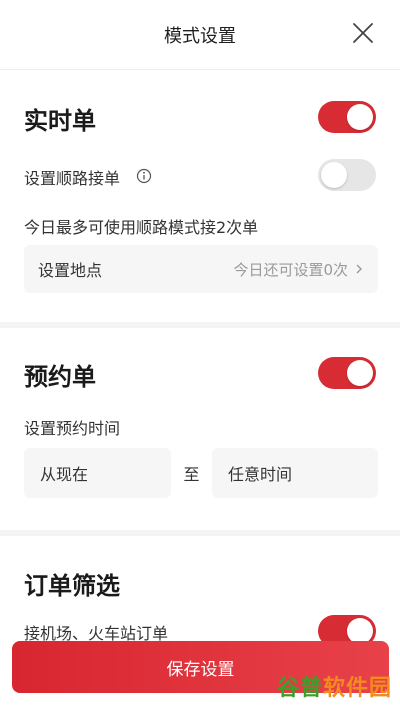 The width and height of the screenshot is (400, 711). Describe the element at coordinates (299, 688) in the screenshot. I see `watermark-part1: 谷普` at that location.